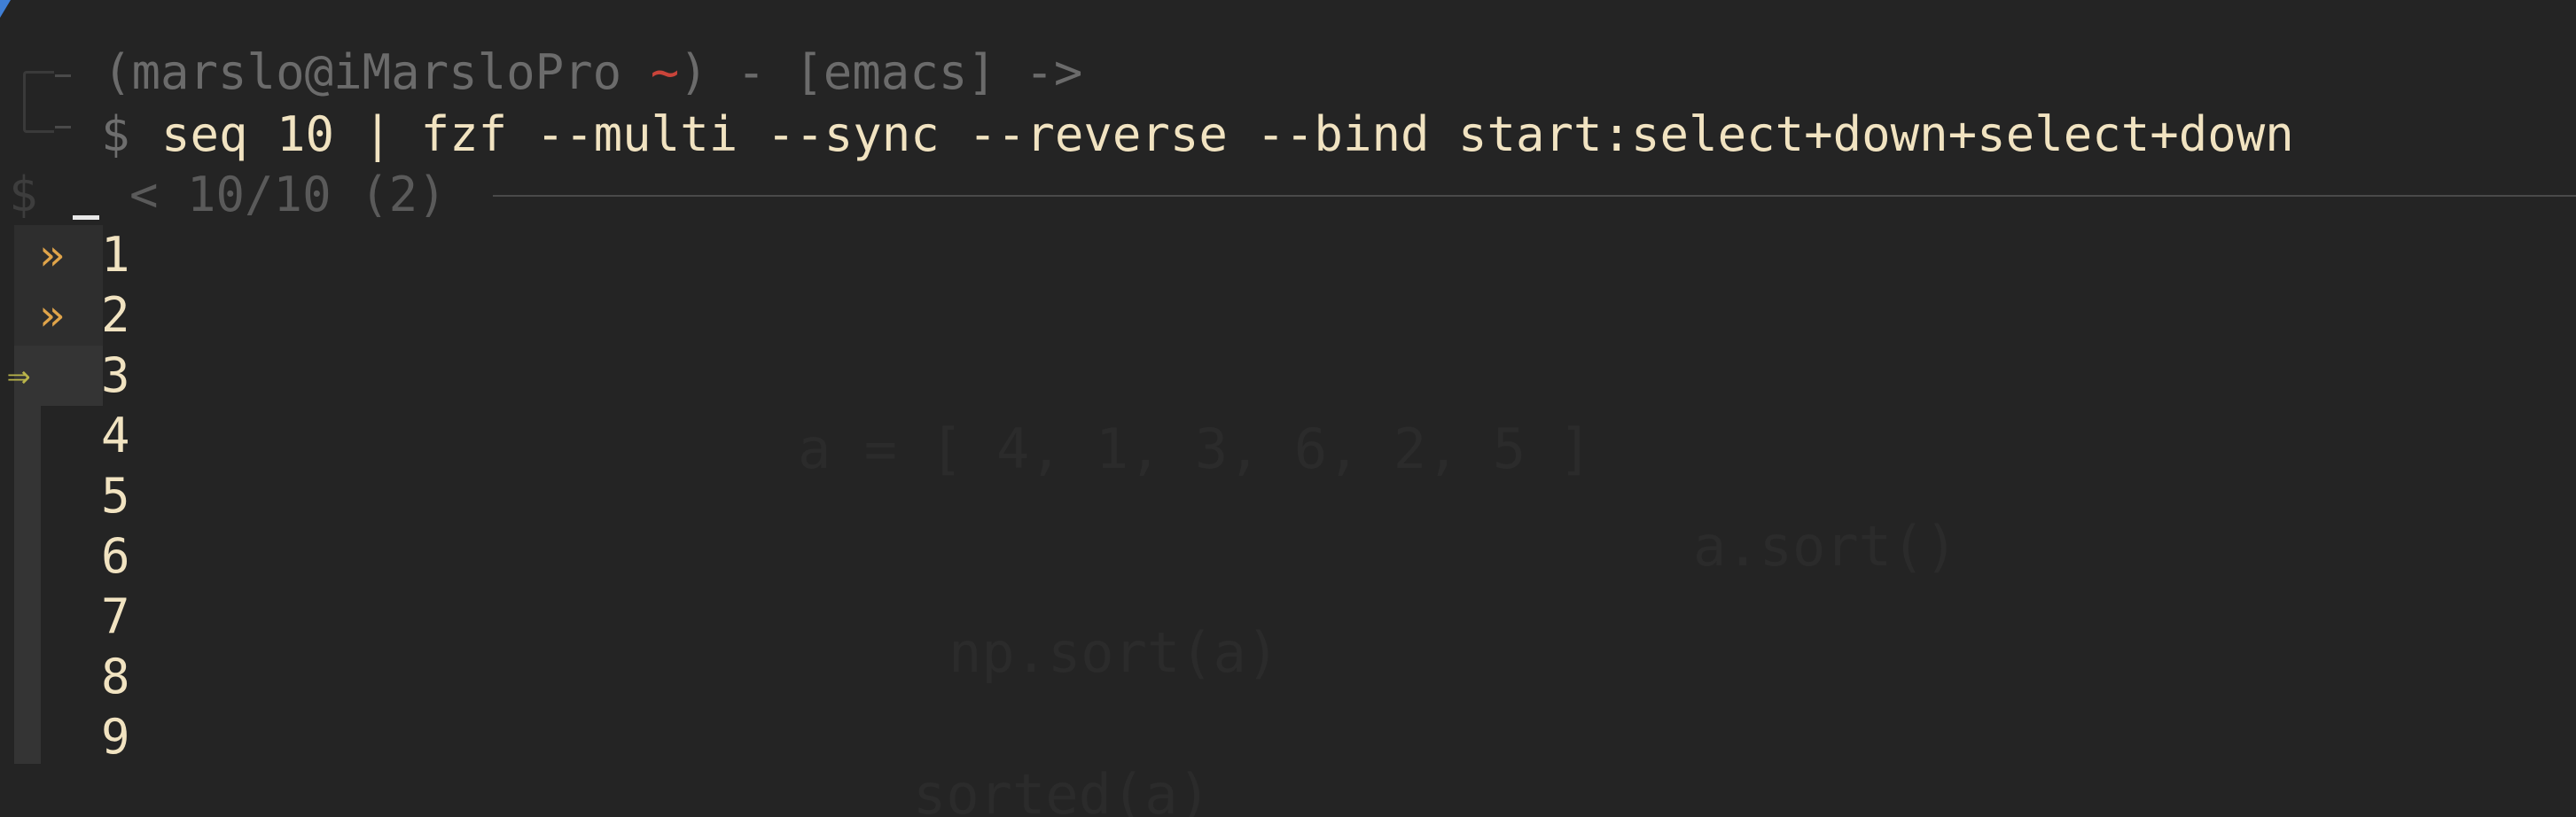  Describe the element at coordinates (115, 616) in the screenshot. I see `list-item-label: 7` at that location.